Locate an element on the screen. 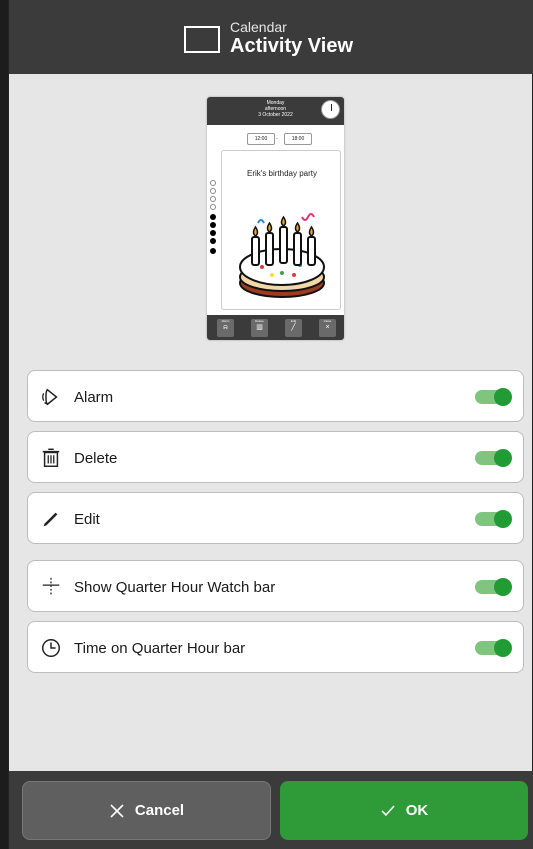 Image resolution: width=533 pixels, height=849 pixels. setting-label-delete: Delete is located at coordinates (96, 458).